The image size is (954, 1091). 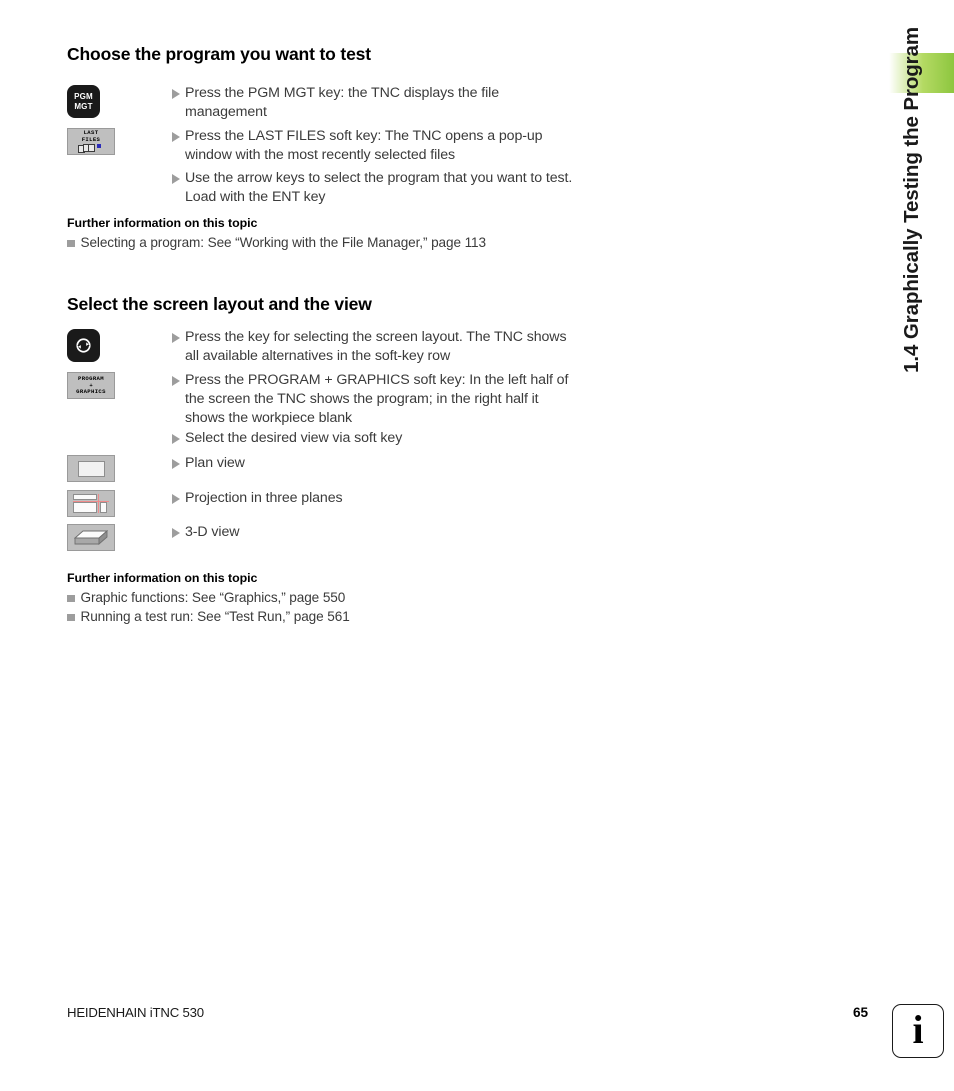 What do you see at coordinates (911, 200) in the screenshot?
I see `chapter-title: 1.4 Graphically Testing the Program` at bounding box center [911, 200].